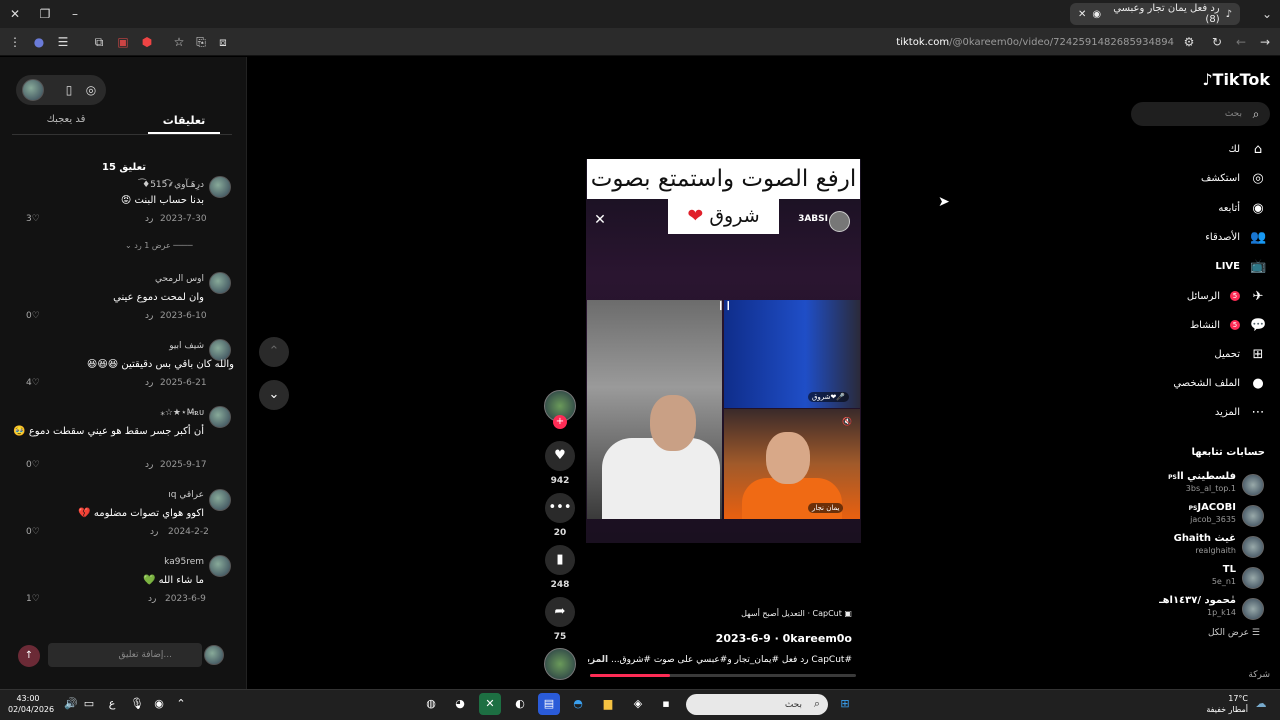  I want to click on sidebar-item-more: المزيد ⋯, so click(1203, 412).